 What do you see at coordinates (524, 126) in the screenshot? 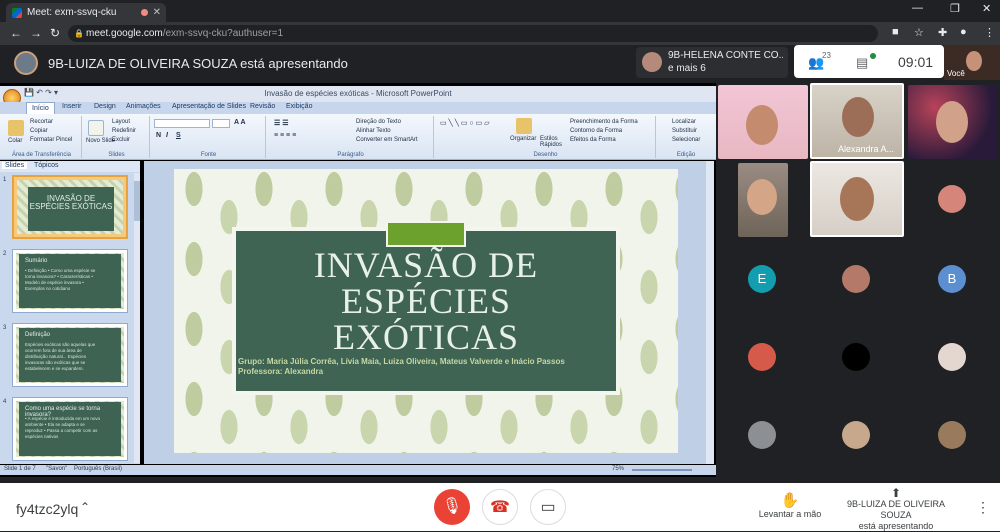
I see `arrange-icon` at bounding box center [524, 126].